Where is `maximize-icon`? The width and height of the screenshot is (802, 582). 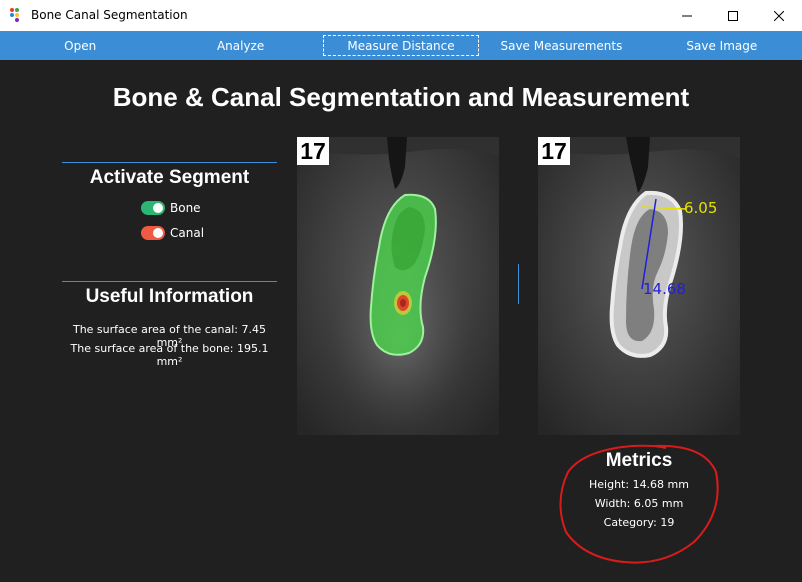 maximize-icon is located at coordinates (733, 15).